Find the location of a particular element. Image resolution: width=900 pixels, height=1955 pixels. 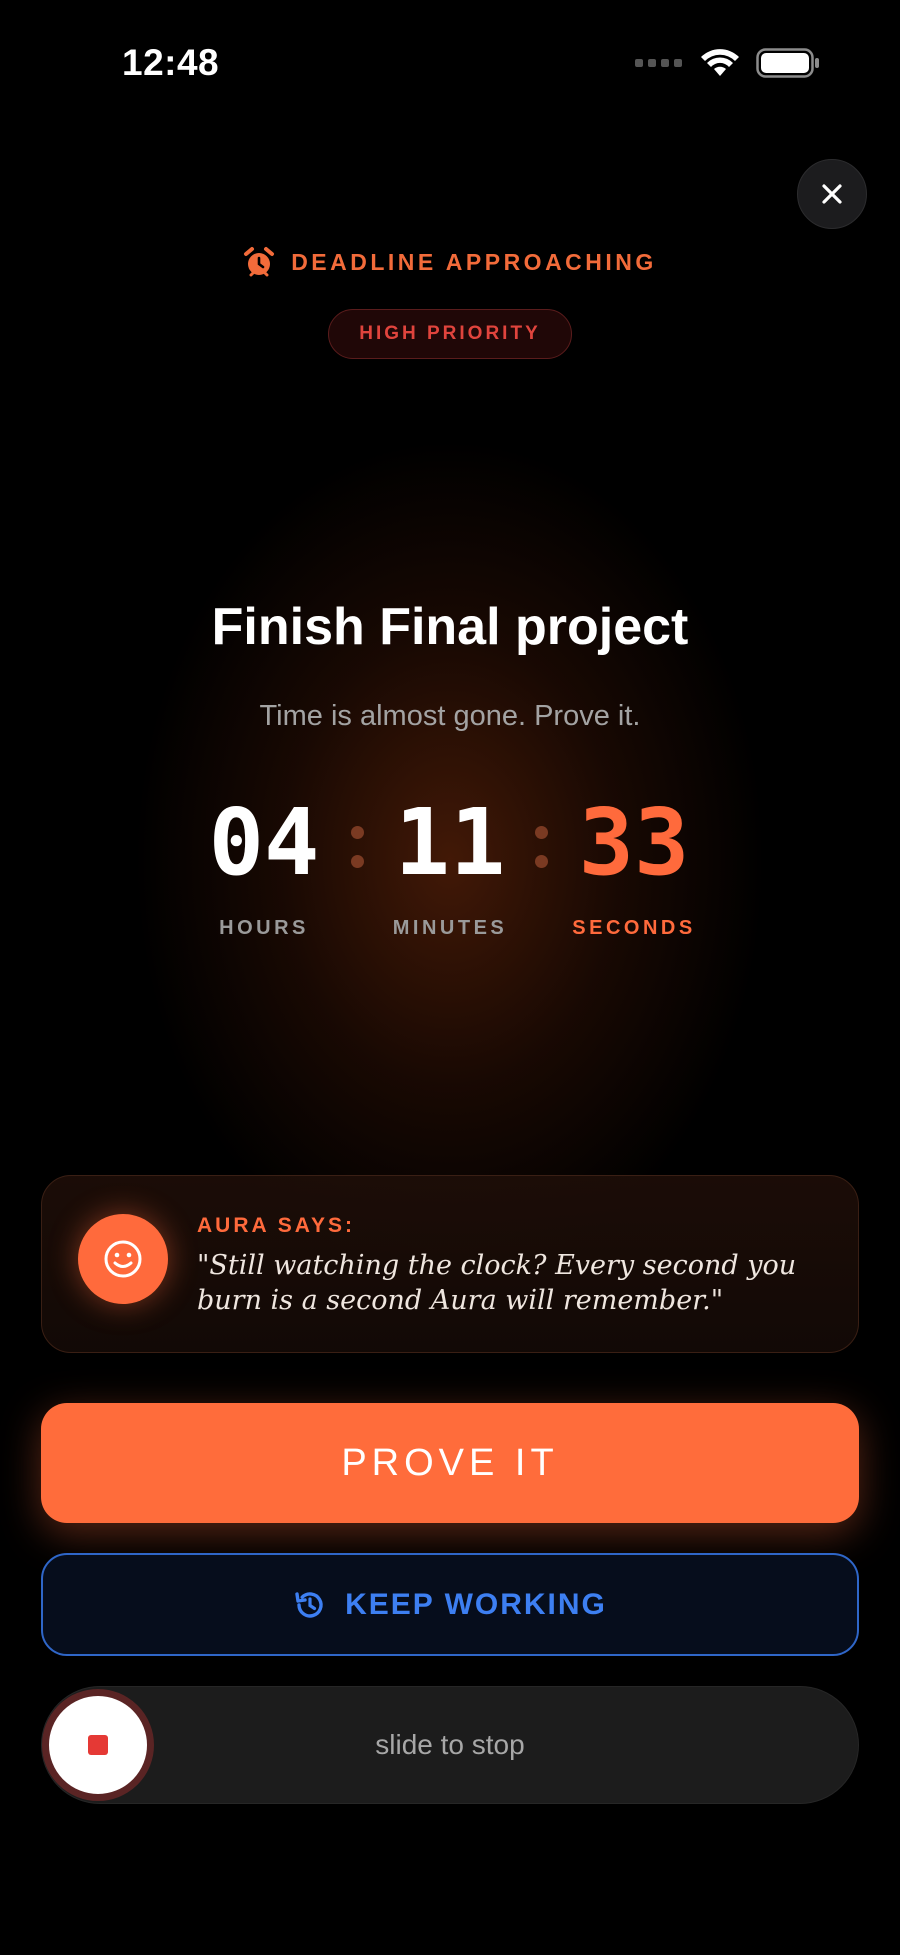

seconds-label: SECONDS is located at coordinates (634, 928).